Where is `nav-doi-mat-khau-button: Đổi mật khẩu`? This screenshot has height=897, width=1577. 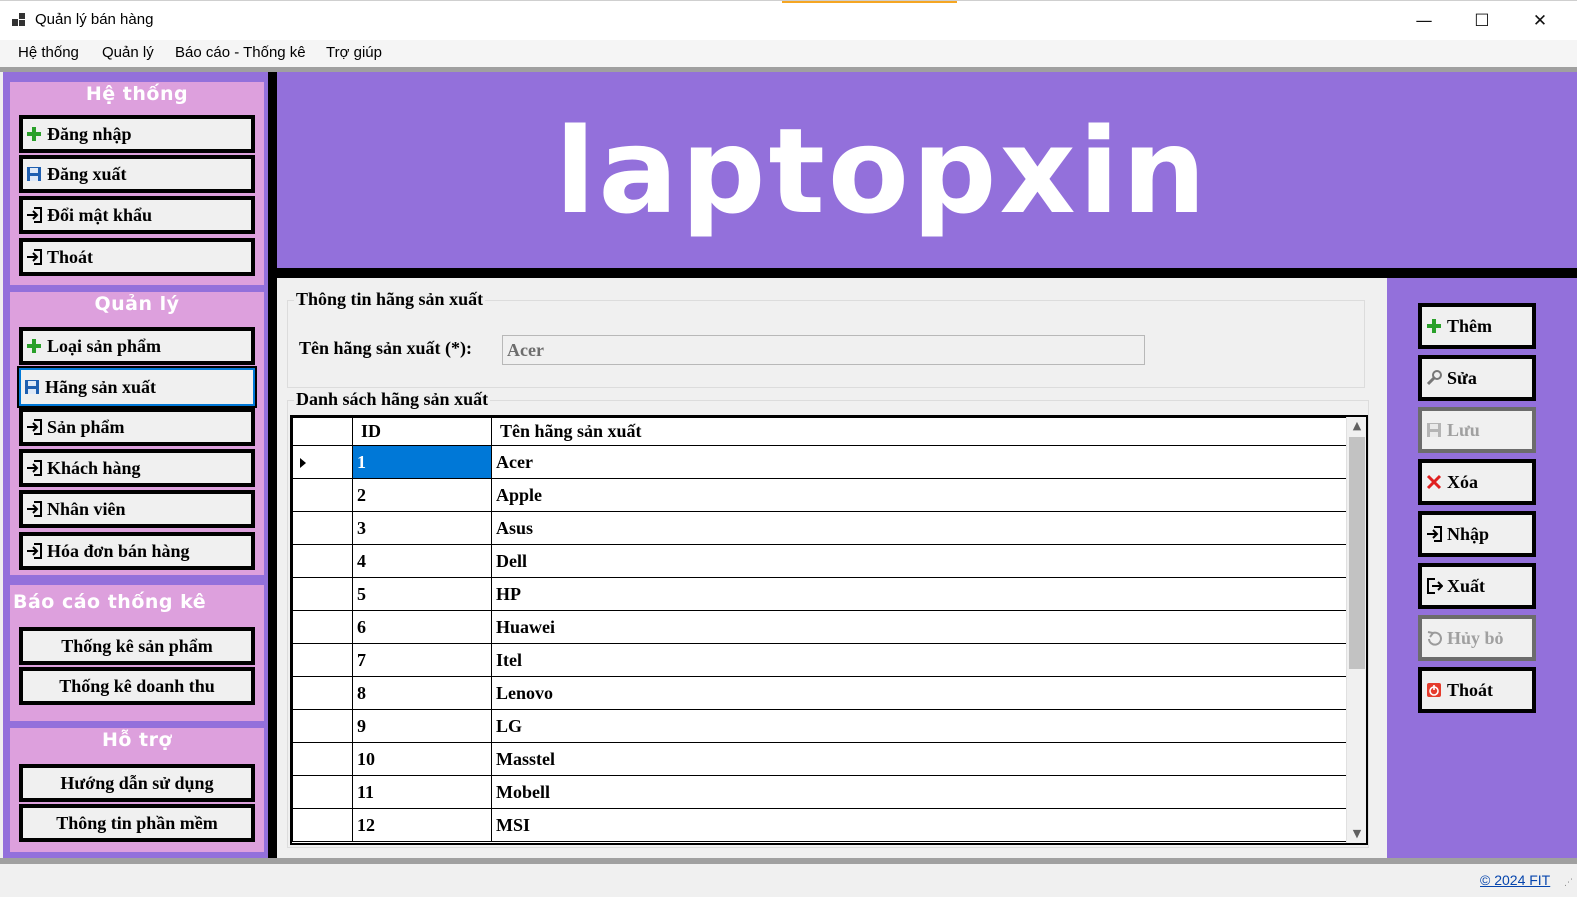 nav-doi-mat-khau-button: Đổi mật khẩu is located at coordinates (137, 215).